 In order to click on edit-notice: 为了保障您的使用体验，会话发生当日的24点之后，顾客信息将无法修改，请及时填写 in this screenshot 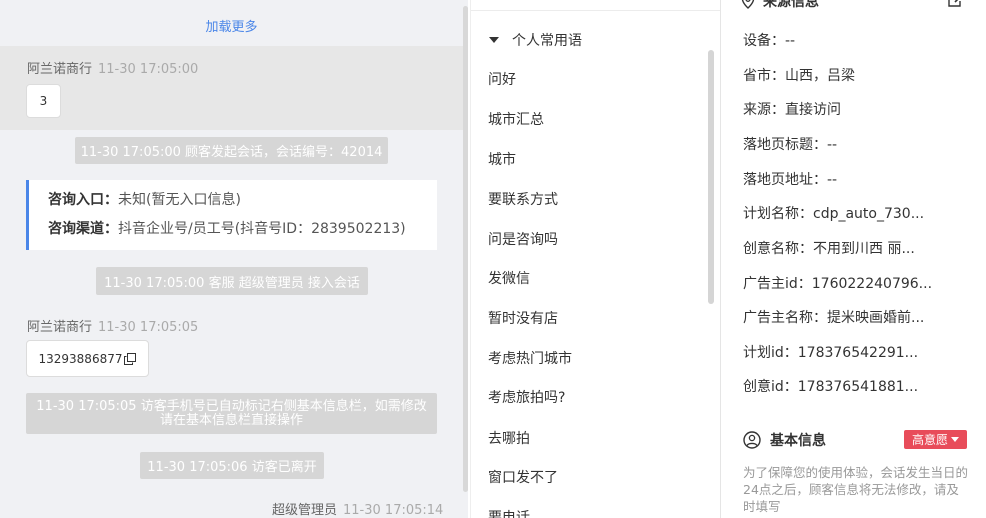, I will do `click(856, 489)`.